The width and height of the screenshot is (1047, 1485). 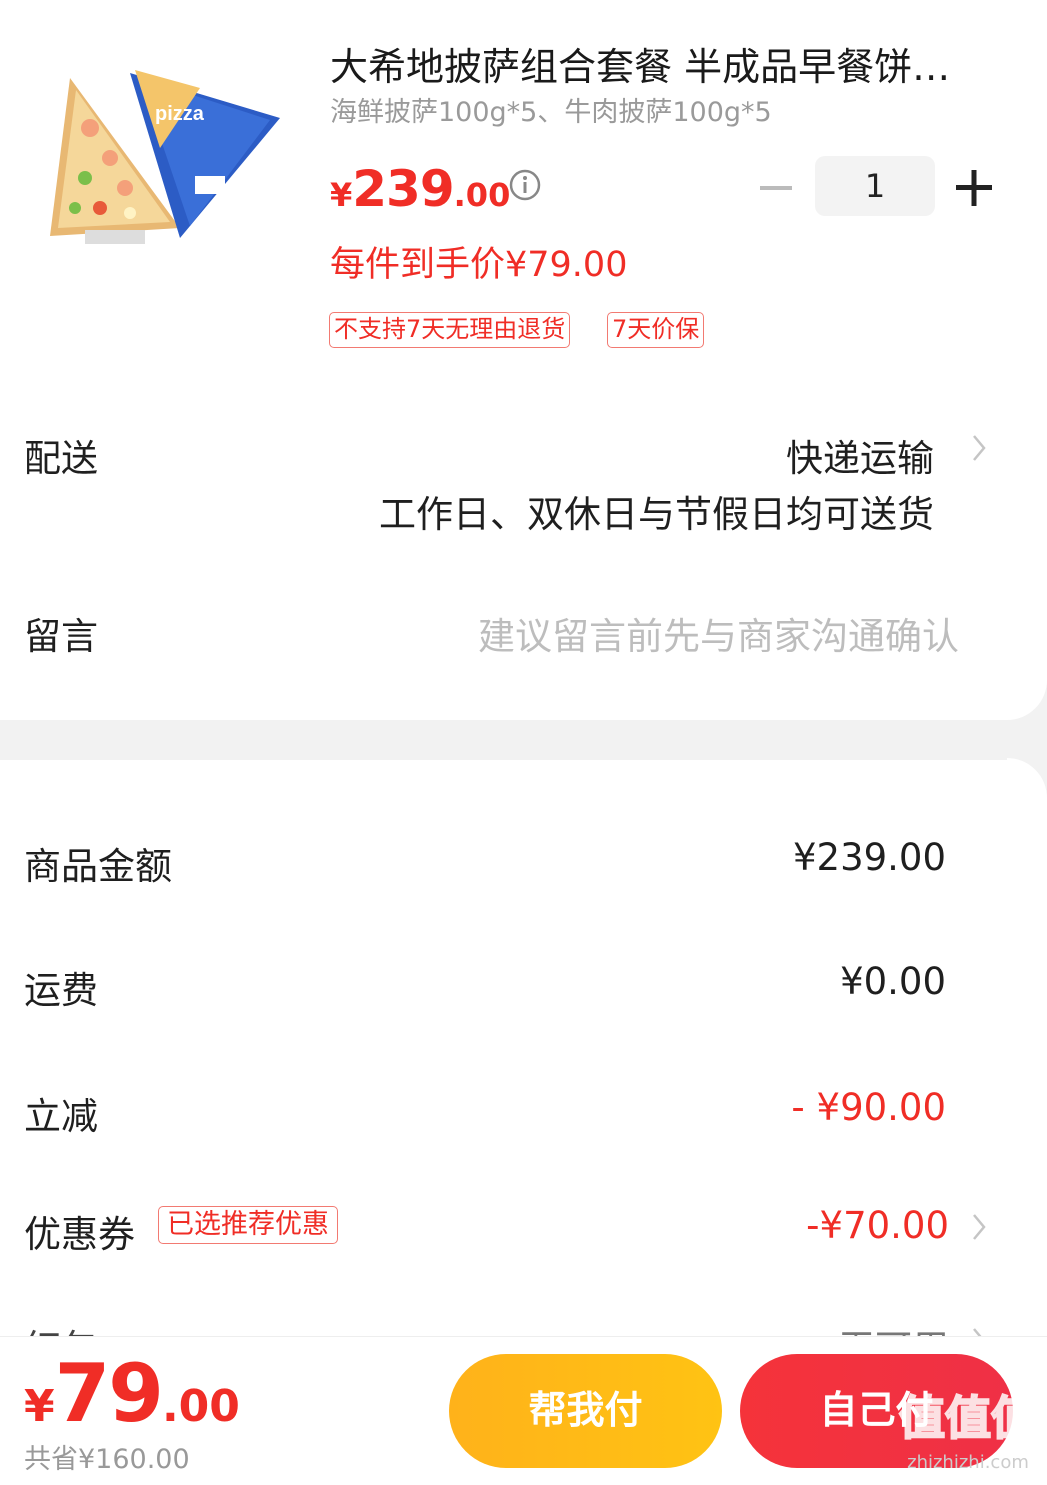 I want to click on info-icon, so click(x=525, y=185).